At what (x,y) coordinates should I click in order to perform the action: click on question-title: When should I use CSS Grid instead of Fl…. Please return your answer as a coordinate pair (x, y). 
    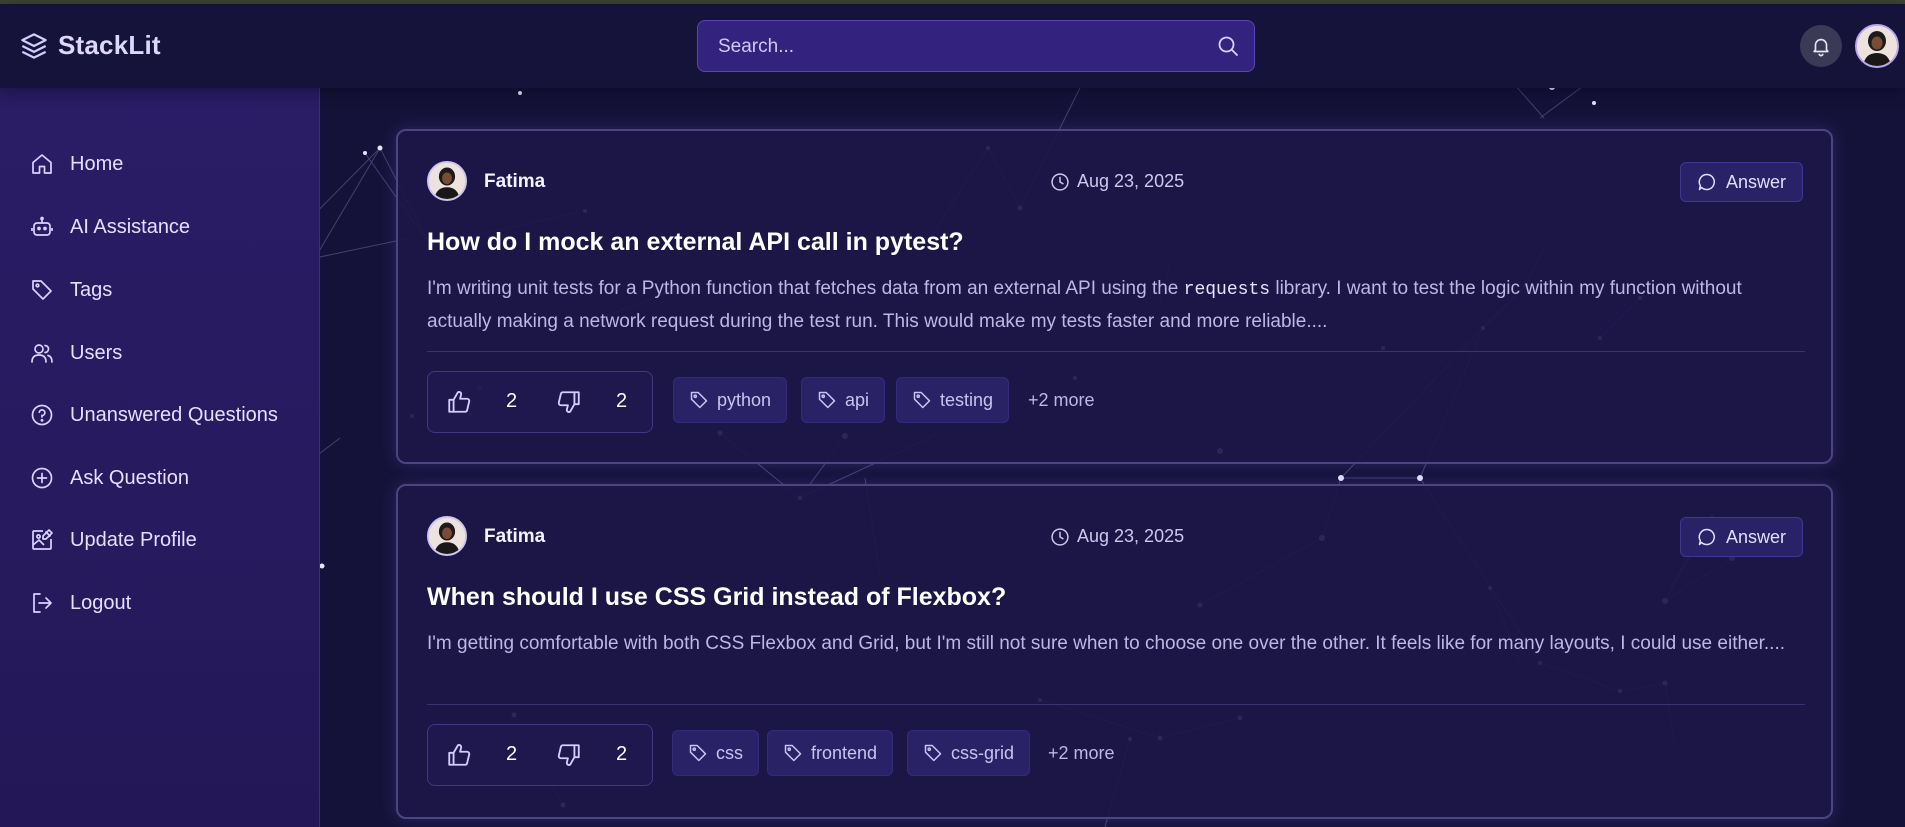
    Looking at the image, I should click on (716, 597).